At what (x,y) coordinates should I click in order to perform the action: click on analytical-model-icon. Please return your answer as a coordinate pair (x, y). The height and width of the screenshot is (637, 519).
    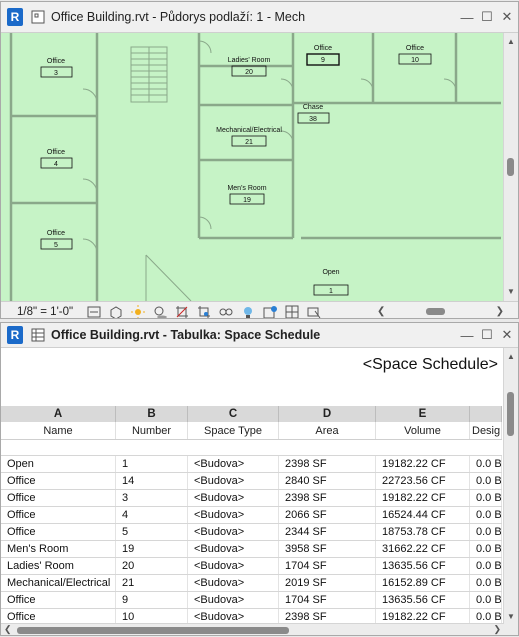
    Looking at the image, I should click on (314, 311).